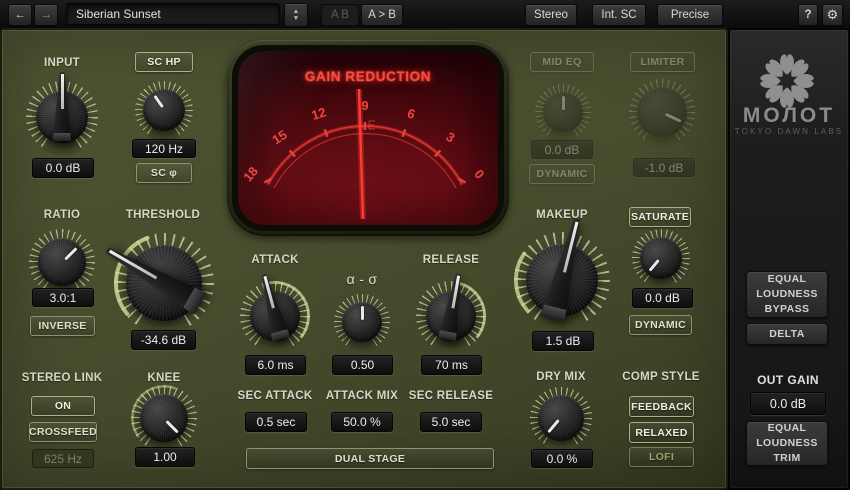  What do you see at coordinates (62, 378) in the screenshot?
I see `stereo-link-label: STEREO LINK` at bounding box center [62, 378].